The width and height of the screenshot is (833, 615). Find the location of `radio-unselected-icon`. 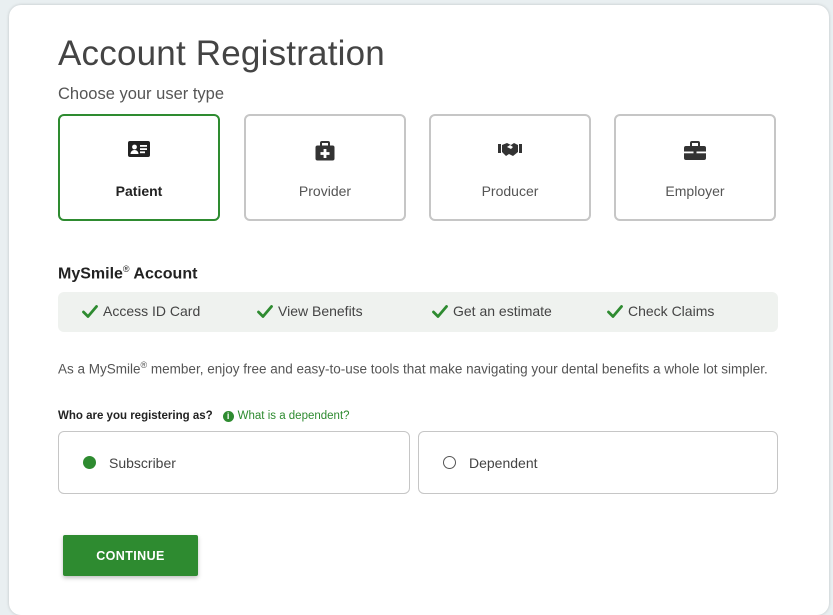

radio-unselected-icon is located at coordinates (449, 462).